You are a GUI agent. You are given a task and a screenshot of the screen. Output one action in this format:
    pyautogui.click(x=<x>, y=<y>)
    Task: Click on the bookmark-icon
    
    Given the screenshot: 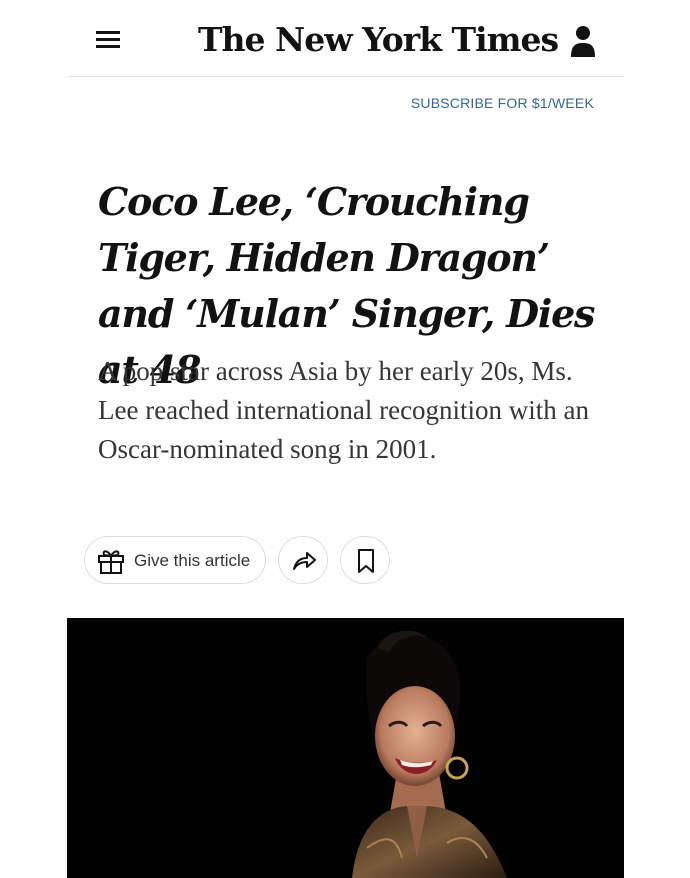 What is the action you would take?
    pyautogui.click(x=366, y=561)
    